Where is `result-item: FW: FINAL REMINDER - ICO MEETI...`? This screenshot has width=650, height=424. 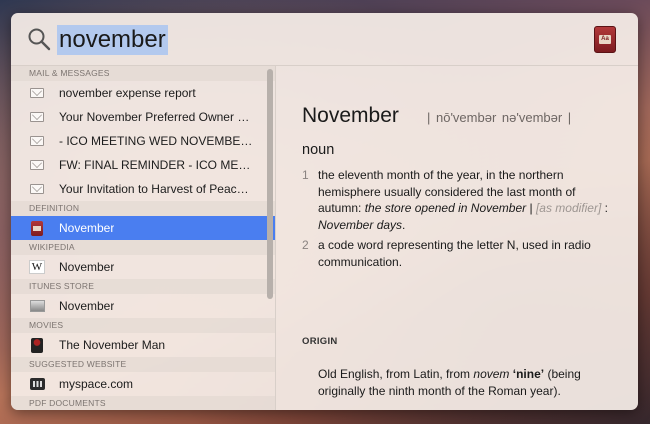
result-item: FW: FINAL REMINDER - ICO MEETI... is located at coordinates (143, 165).